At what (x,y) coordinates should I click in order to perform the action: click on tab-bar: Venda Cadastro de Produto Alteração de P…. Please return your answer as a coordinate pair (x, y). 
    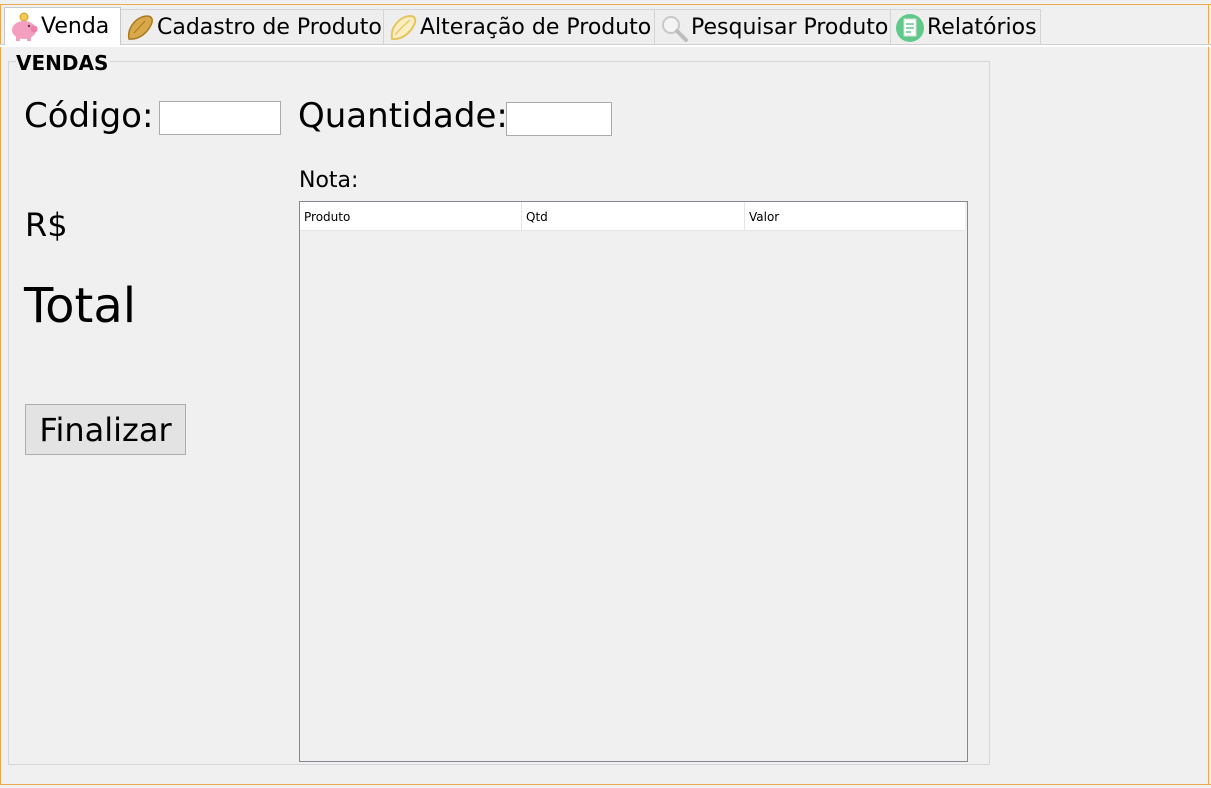
    Looking at the image, I should click on (522, 26).